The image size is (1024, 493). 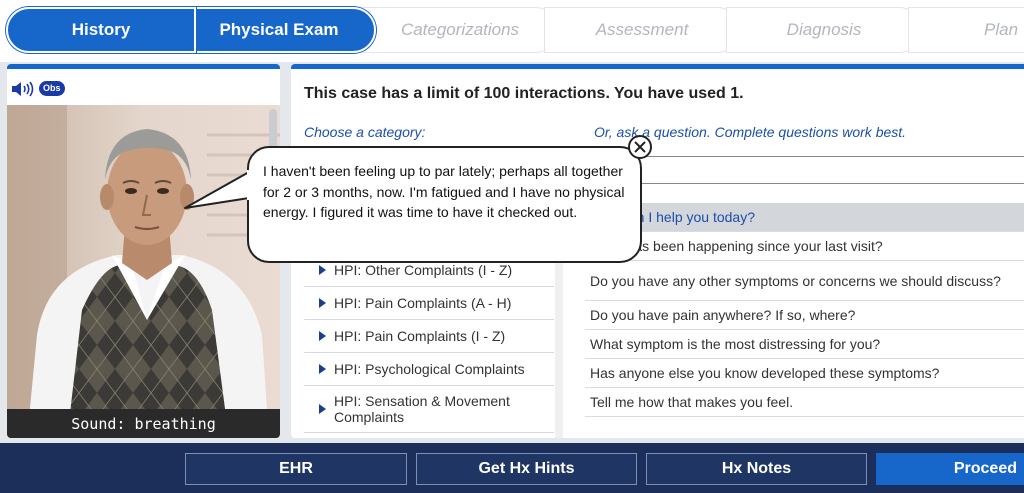 What do you see at coordinates (423, 303) in the screenshot?
I see `category-label: HPI: Pain Complaints (A - H)` at bounding box center [423, 303].